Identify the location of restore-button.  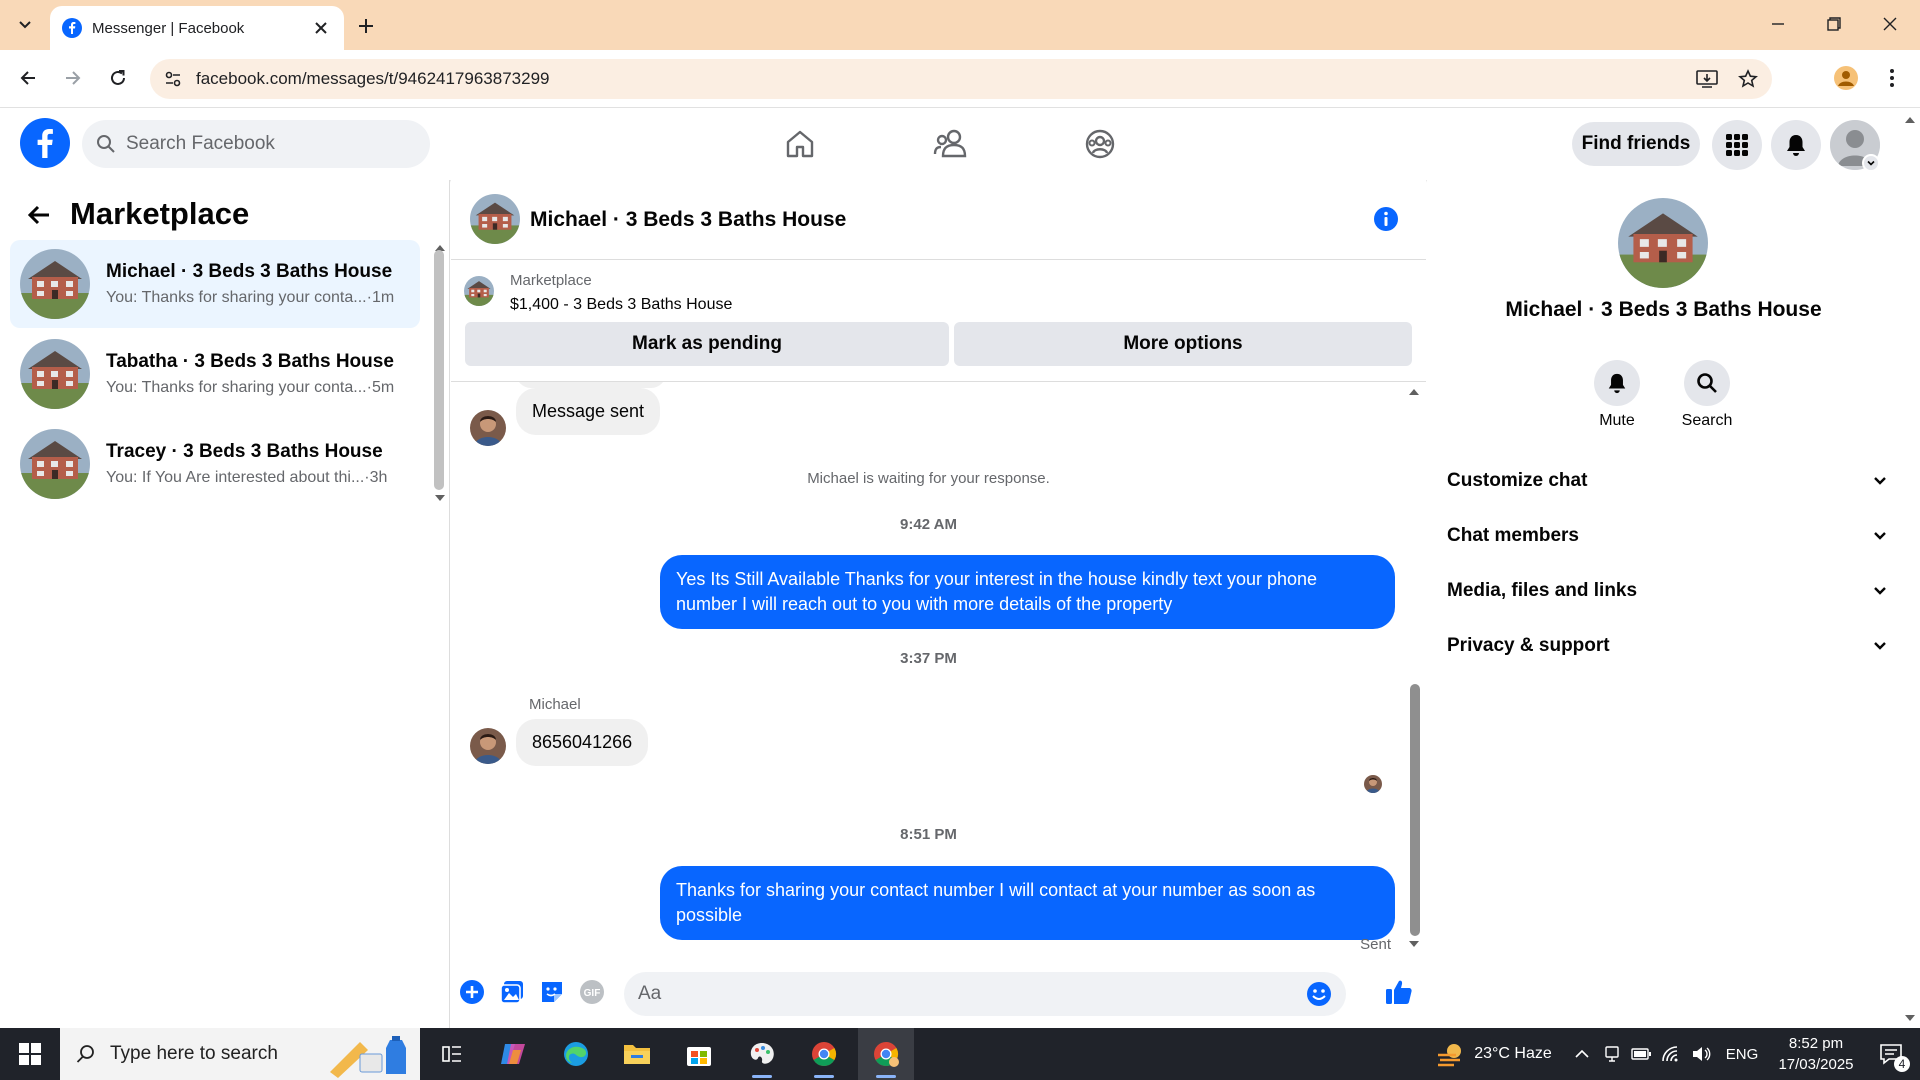
(1834, 24).